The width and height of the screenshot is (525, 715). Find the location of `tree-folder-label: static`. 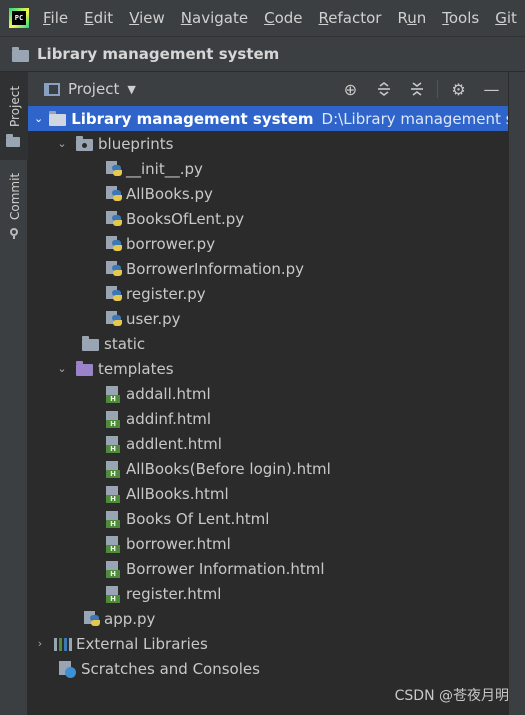

tree-folder-label: static is located at coordinates (125, 343).